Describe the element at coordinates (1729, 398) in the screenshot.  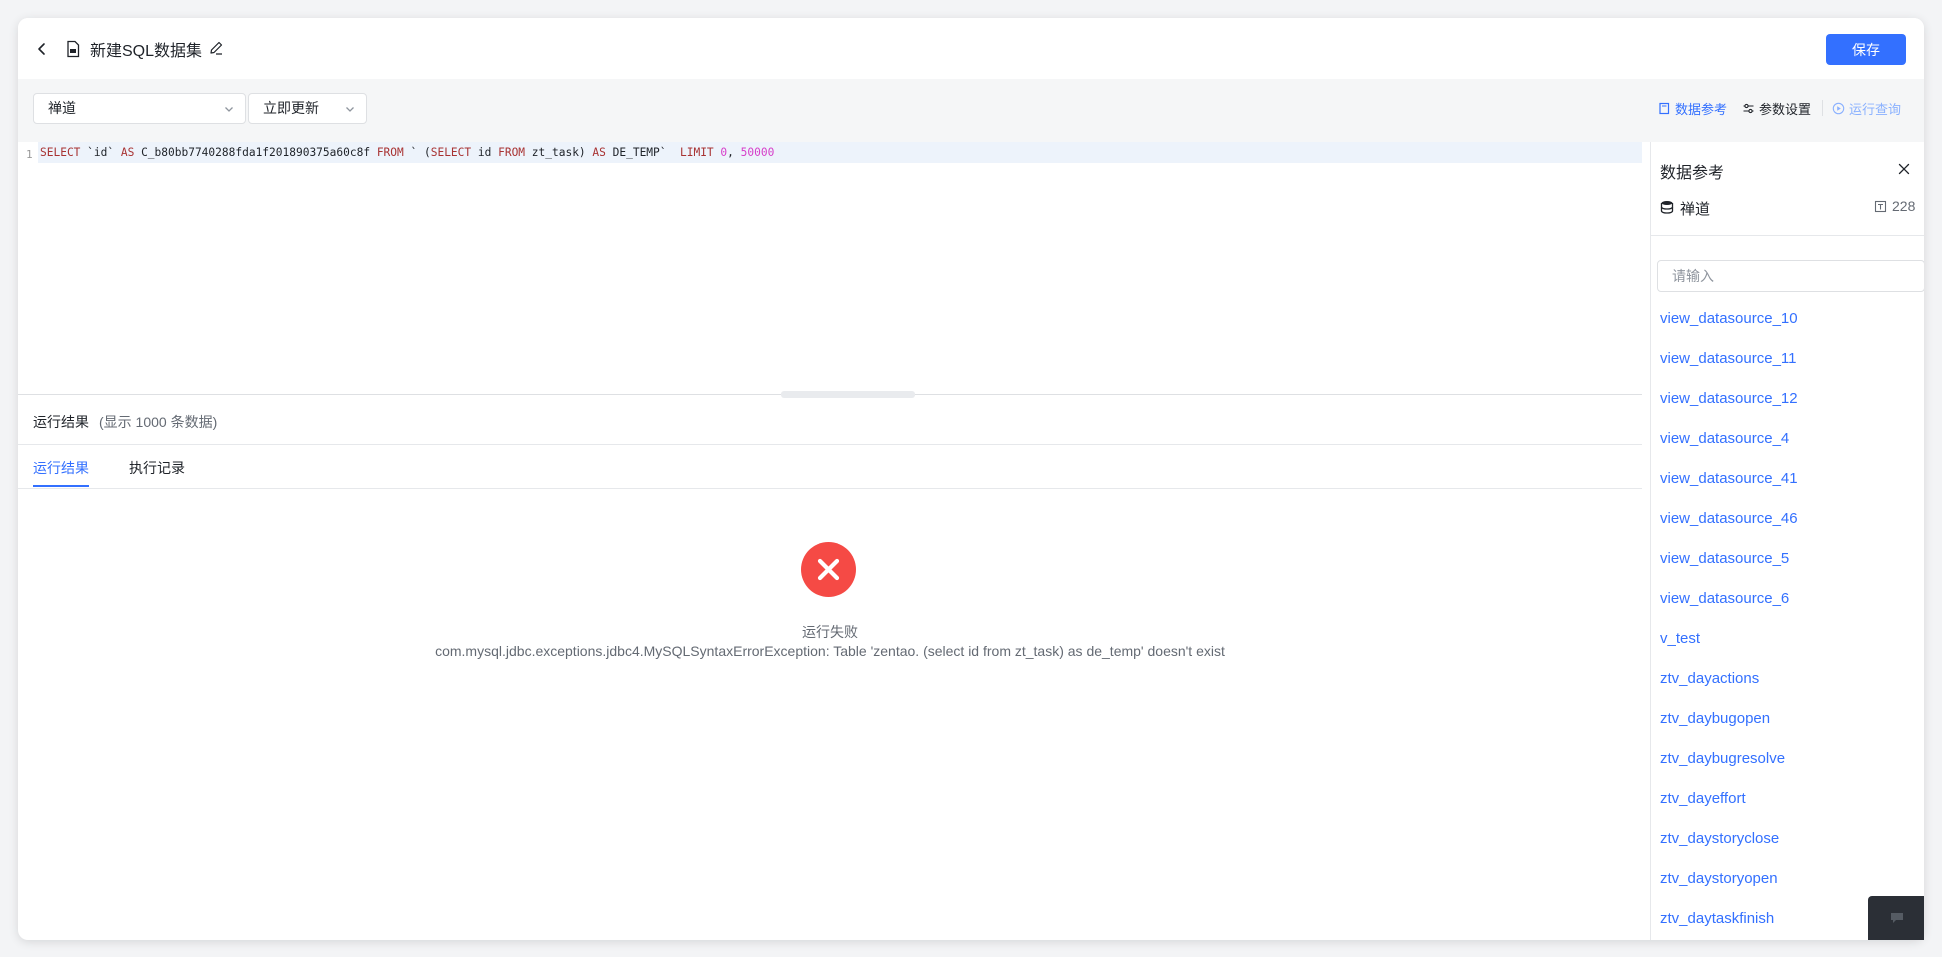
I see `table-list-item: view_datasource_12` at that location.